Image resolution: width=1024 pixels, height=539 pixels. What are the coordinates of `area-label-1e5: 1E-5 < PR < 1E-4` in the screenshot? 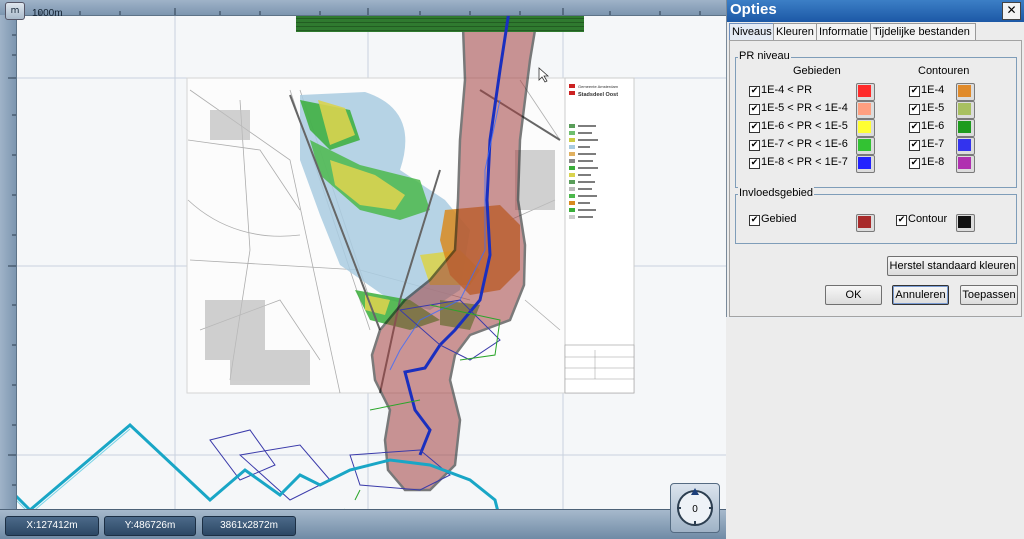 It's located at (804, 108).